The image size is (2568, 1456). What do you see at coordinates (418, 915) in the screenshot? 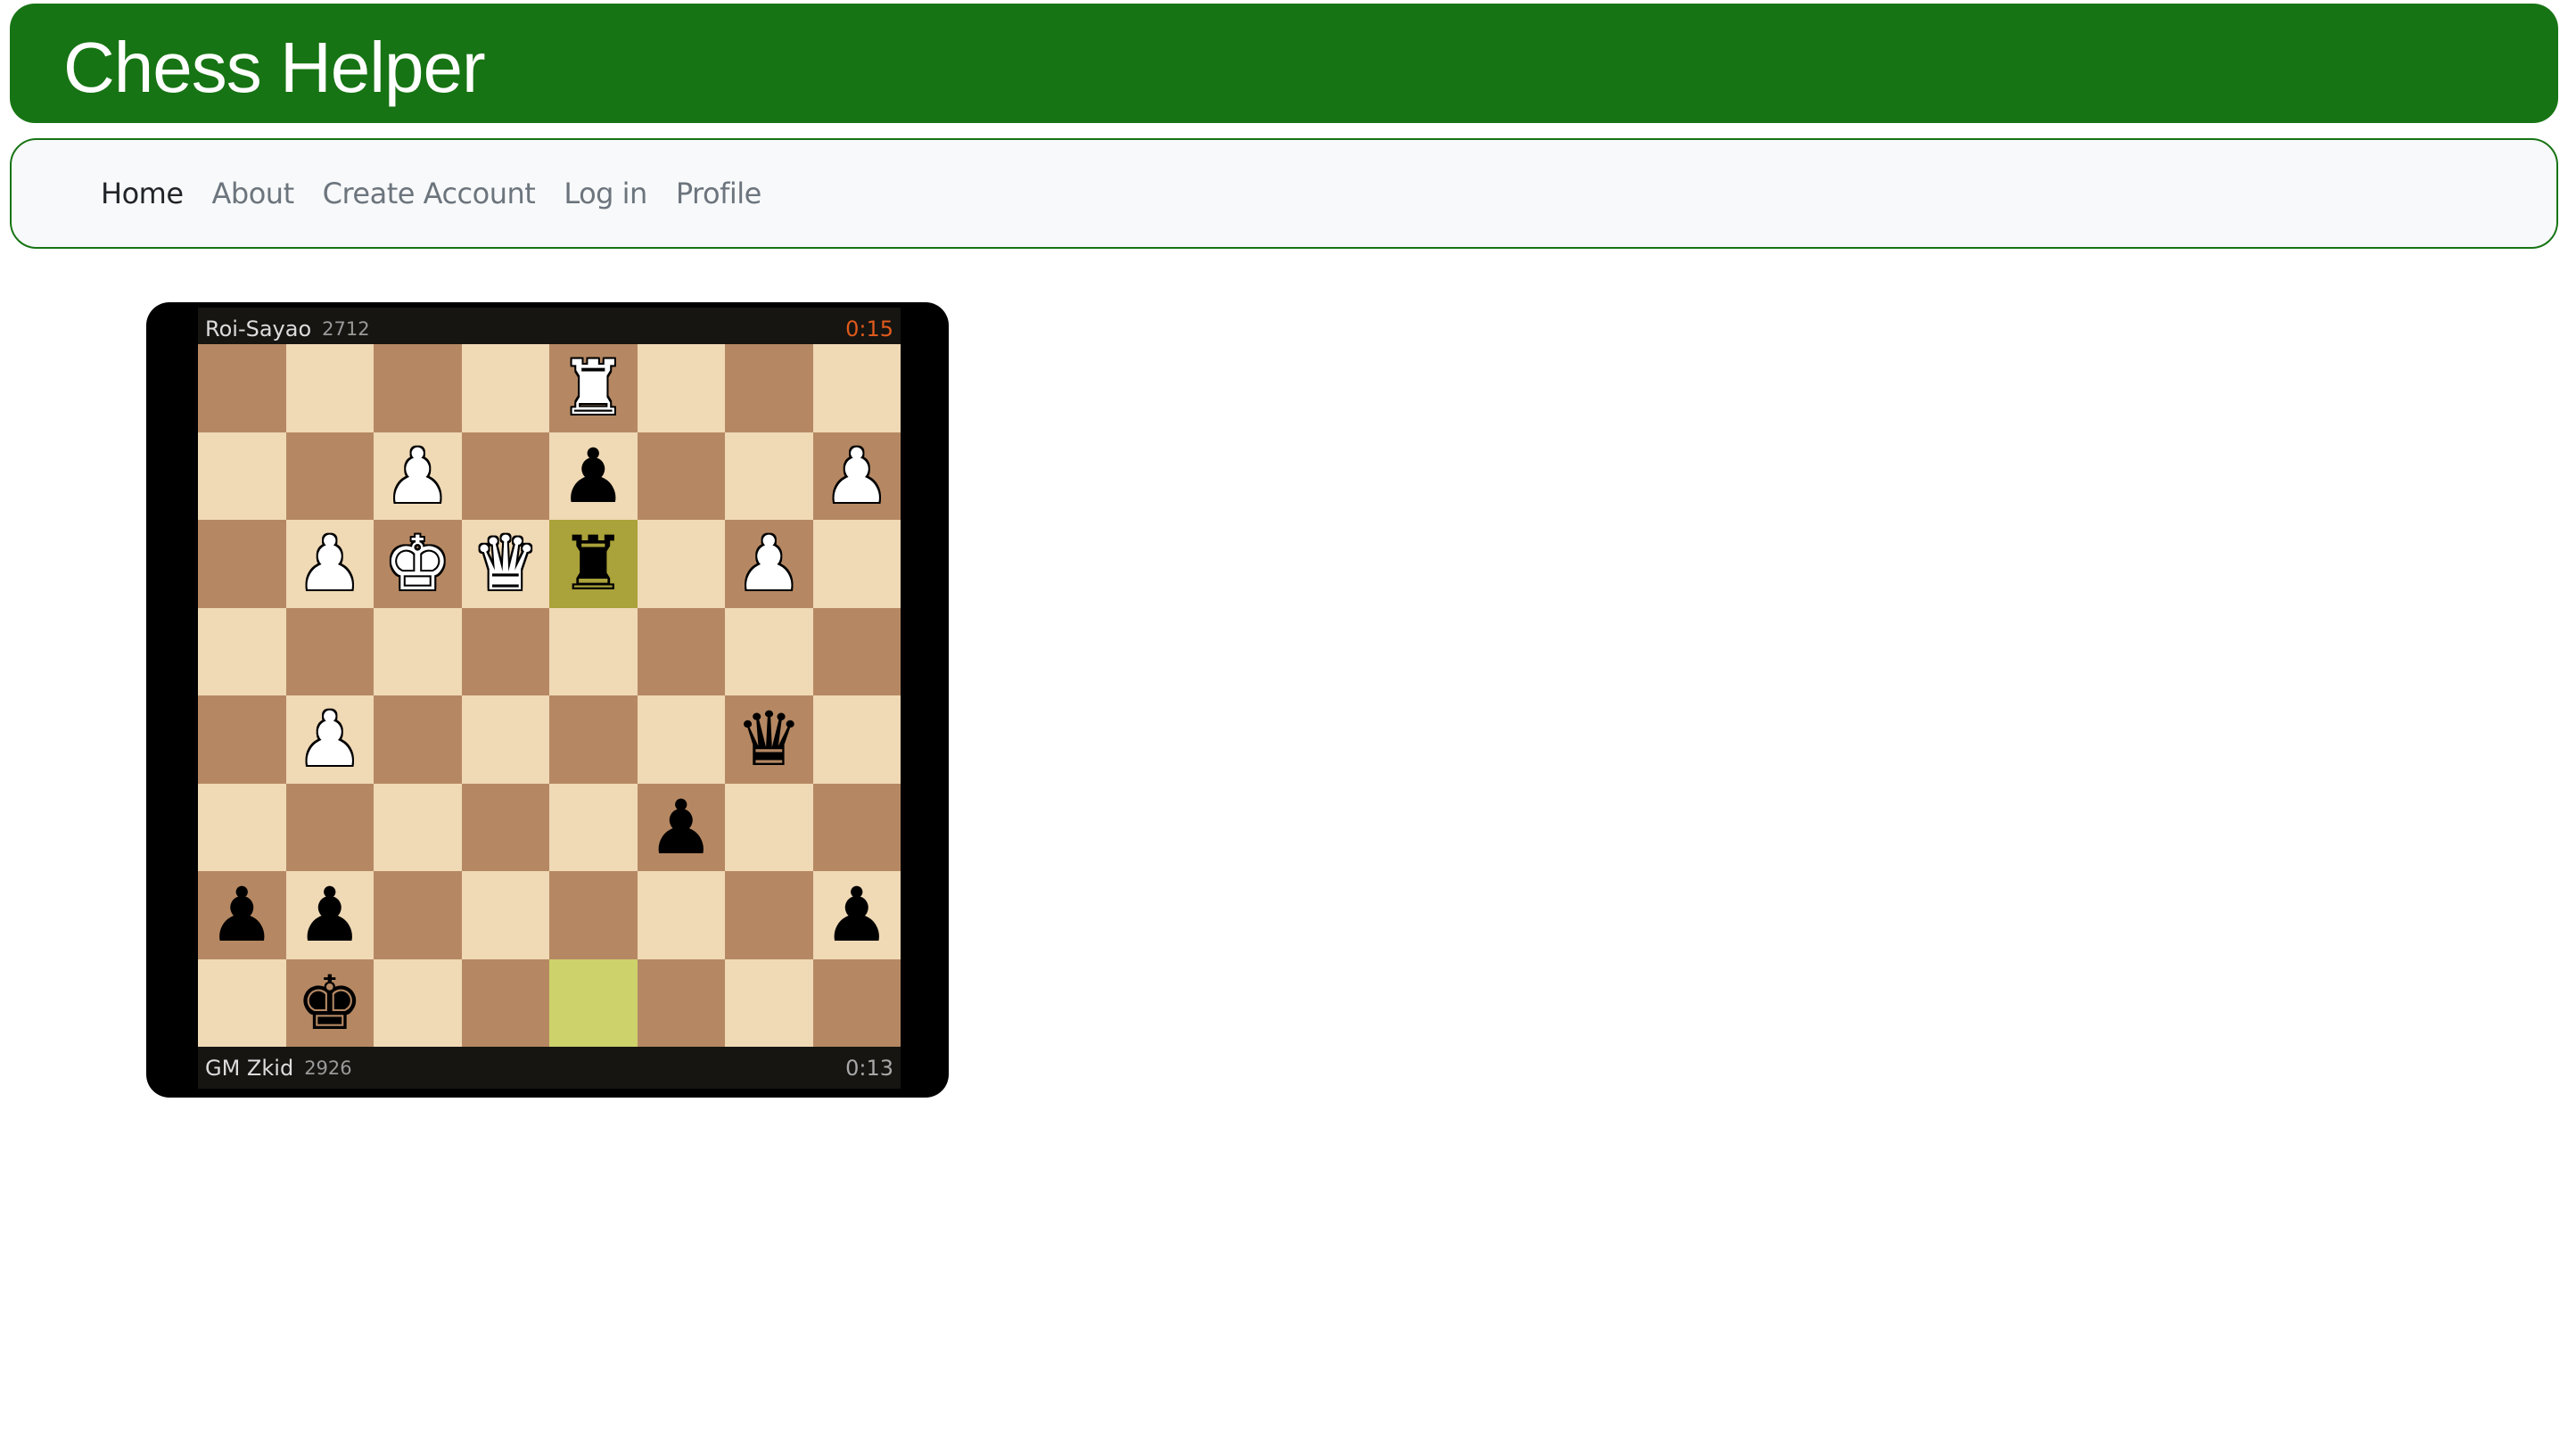
I see `square-c2` at bounding box center [418, 915].